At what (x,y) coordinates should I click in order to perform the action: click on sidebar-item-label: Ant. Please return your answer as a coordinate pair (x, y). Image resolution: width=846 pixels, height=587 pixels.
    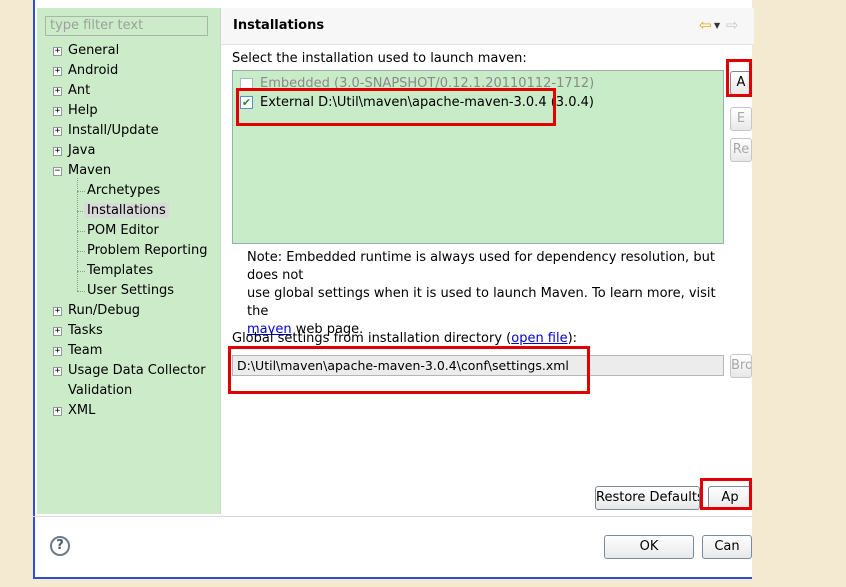
    Looking at the image, I should click on (79, 90).